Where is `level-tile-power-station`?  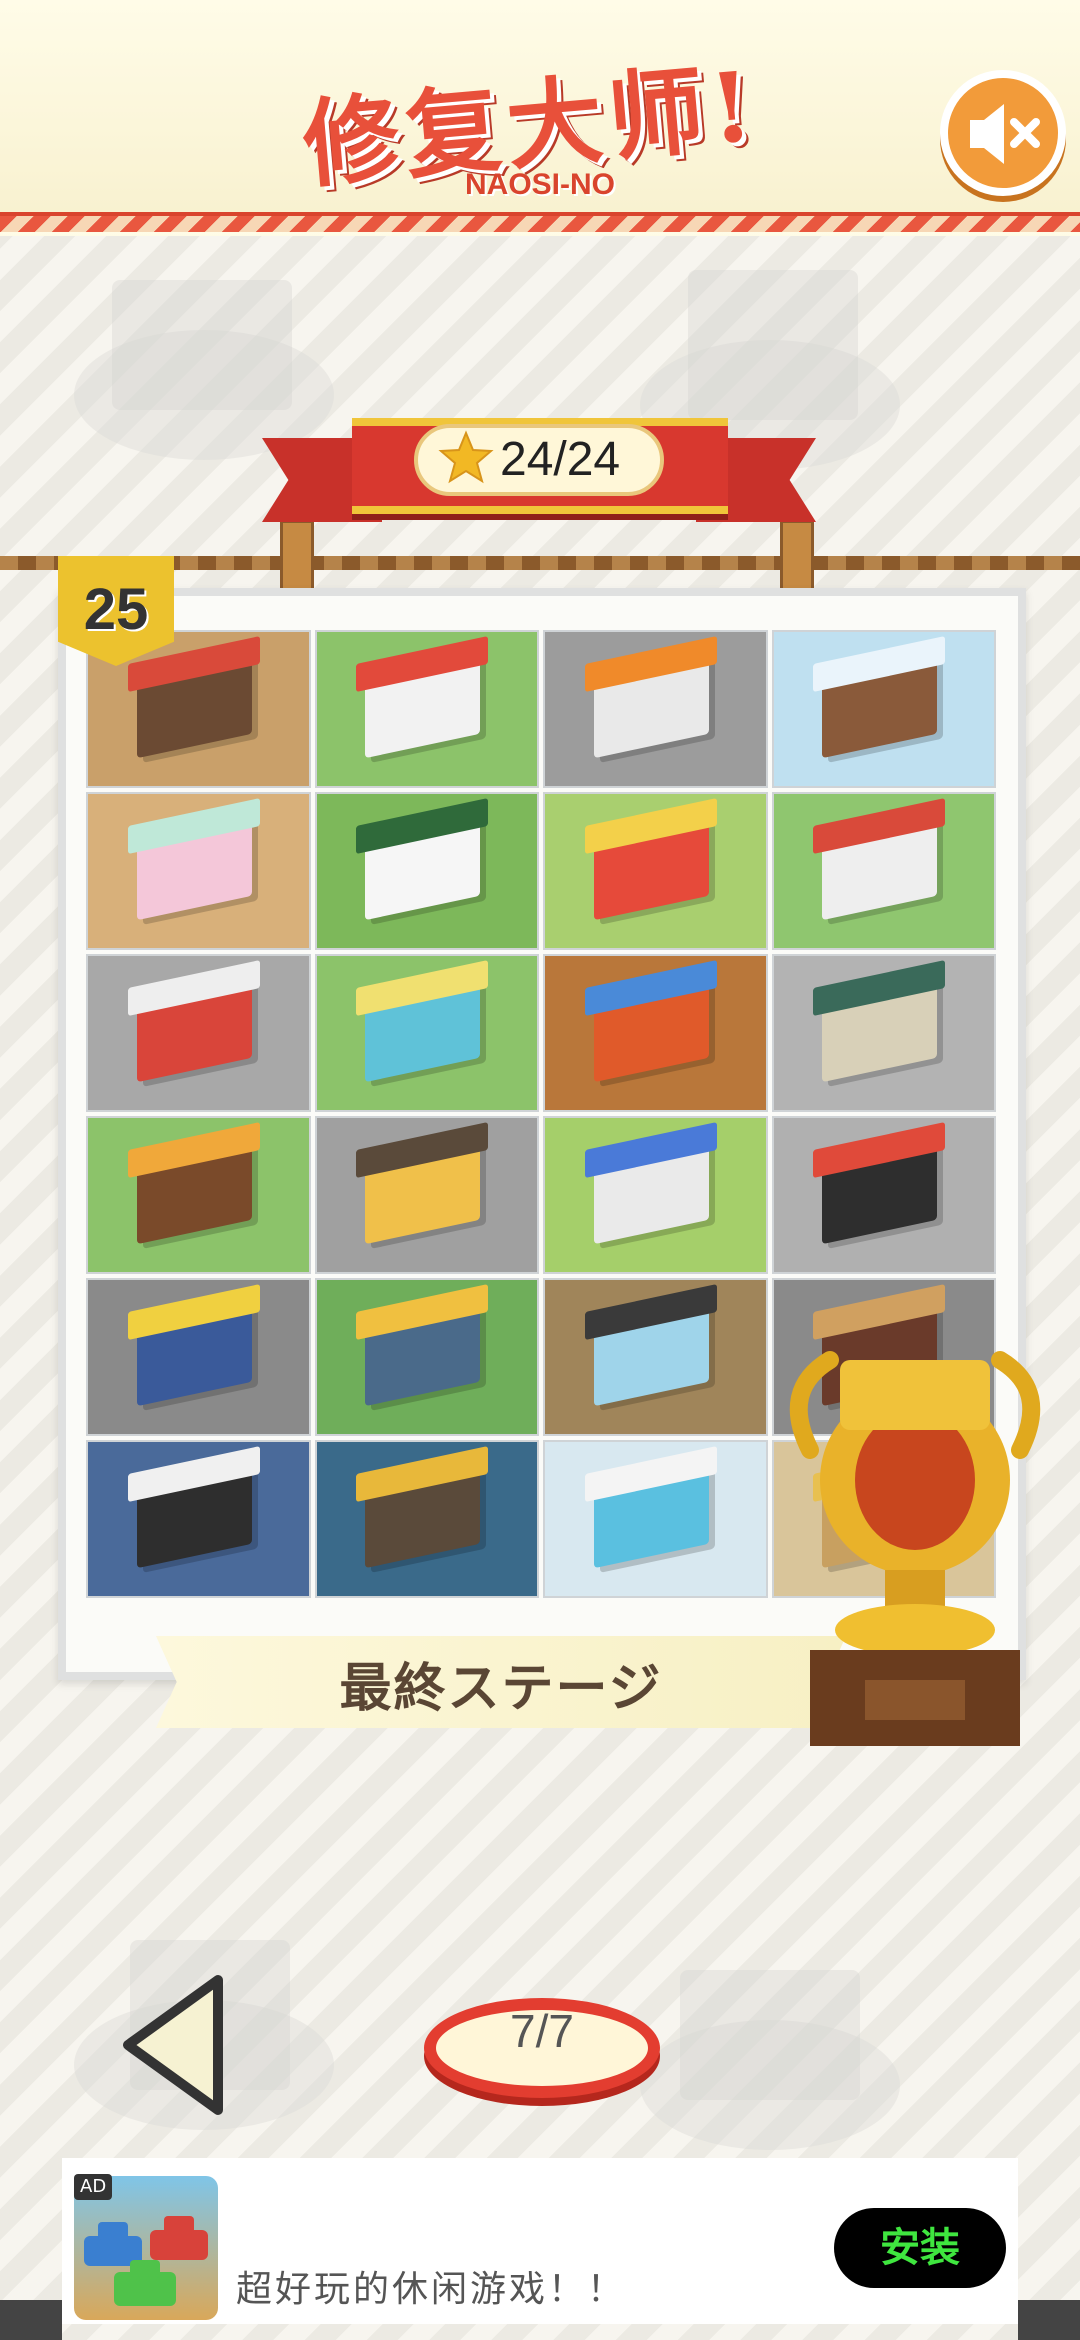 level-tile-power-station is located at coordinates (426, 1033).